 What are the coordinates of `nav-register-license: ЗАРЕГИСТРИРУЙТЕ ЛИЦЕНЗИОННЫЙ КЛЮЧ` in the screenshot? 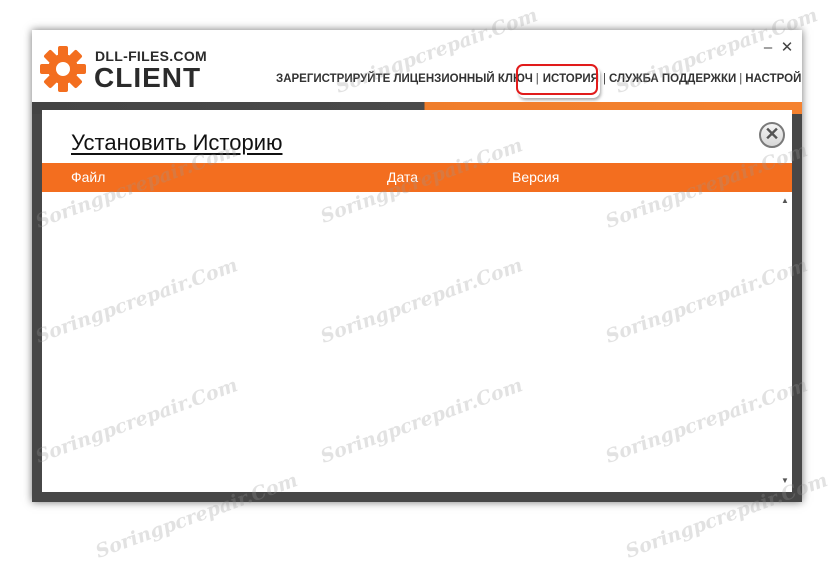 It's located at (404, 79).